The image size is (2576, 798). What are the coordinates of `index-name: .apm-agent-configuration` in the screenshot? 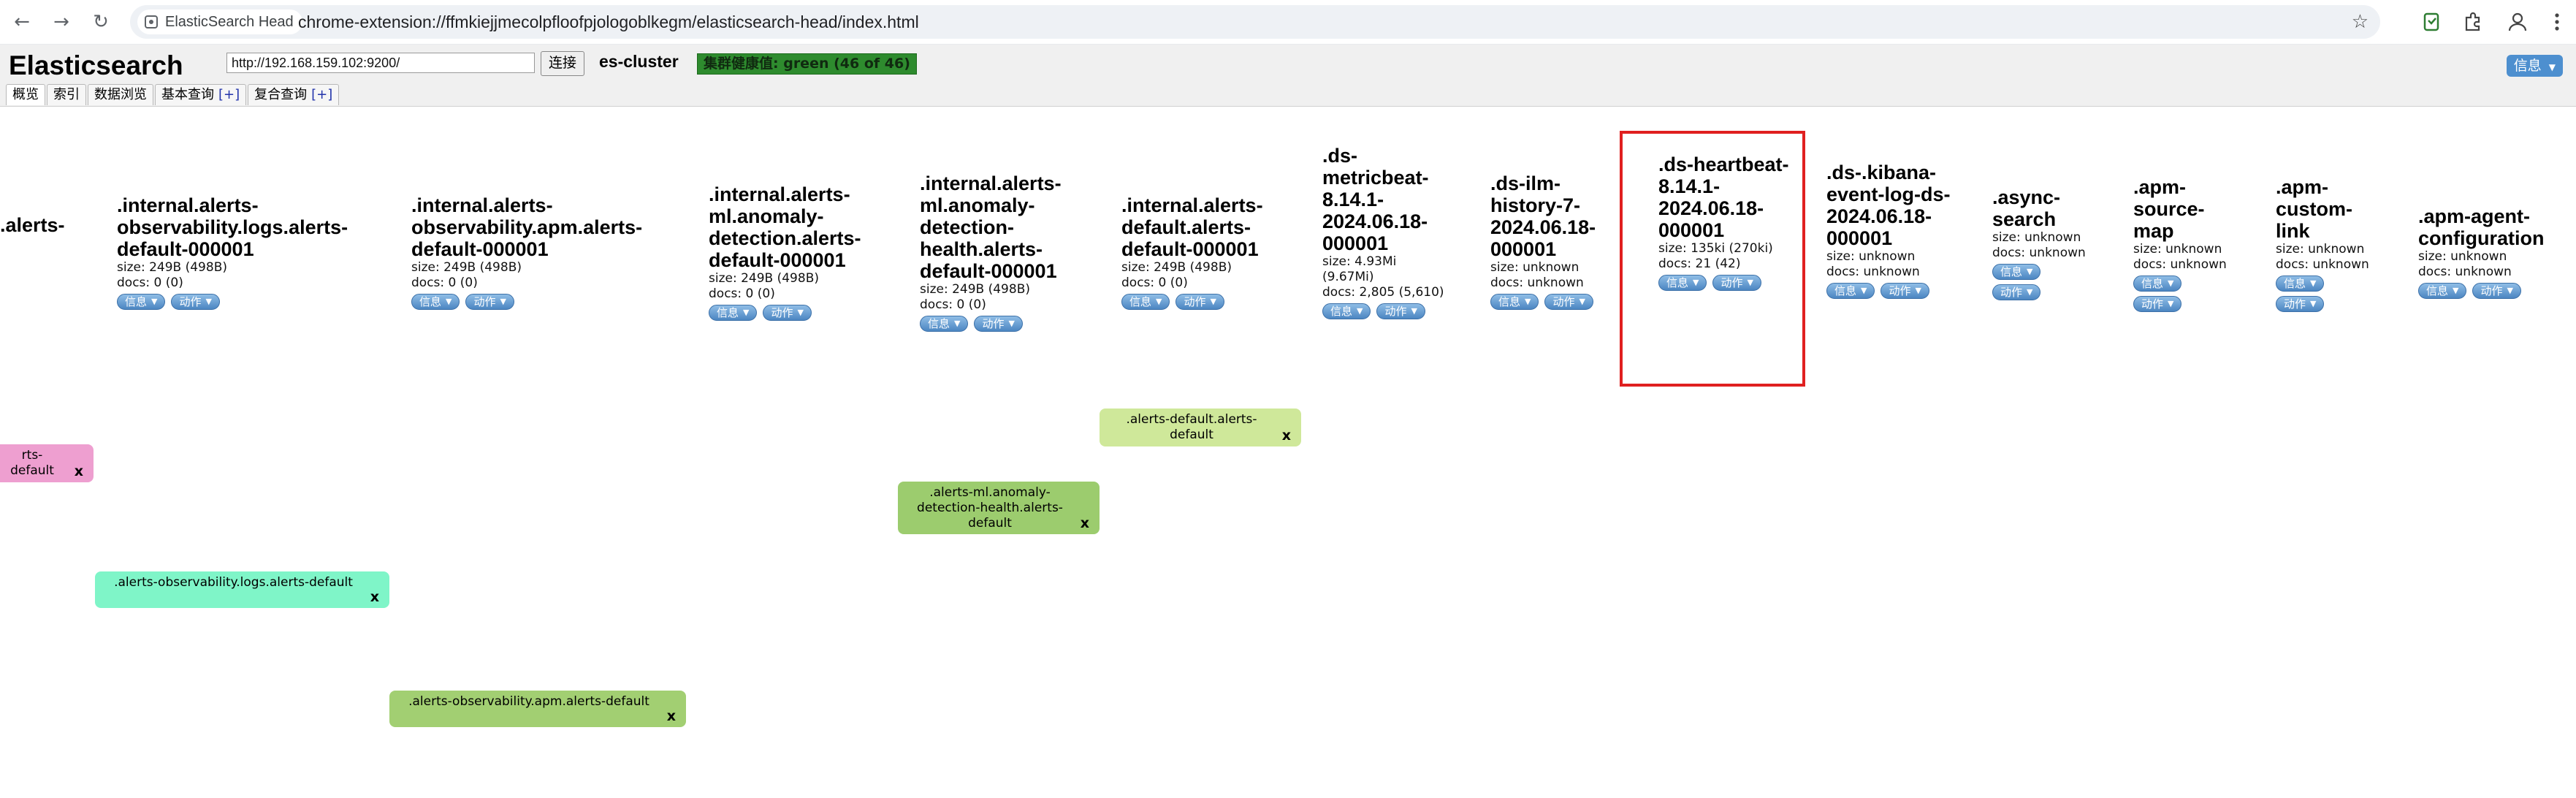 It's located at (2482, 227).